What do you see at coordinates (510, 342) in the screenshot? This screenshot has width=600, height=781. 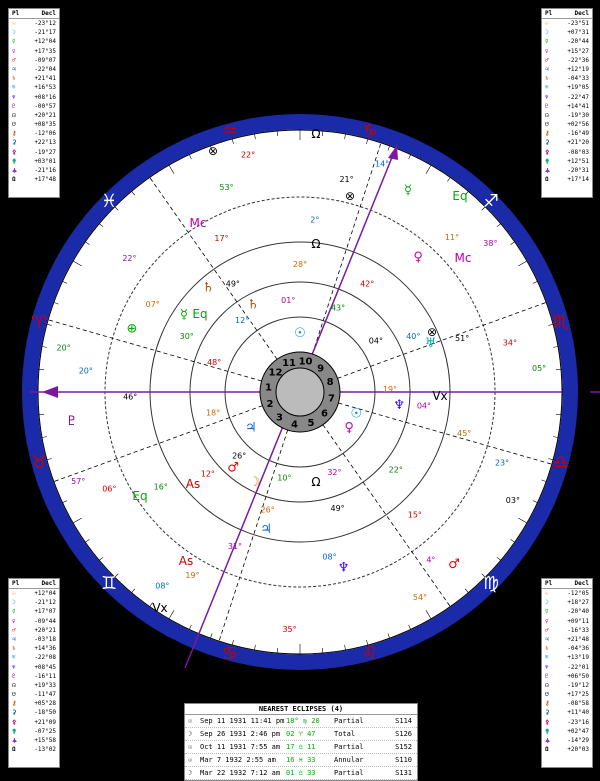 I see `degree-label: 34°` at bounding box center [510, 342].